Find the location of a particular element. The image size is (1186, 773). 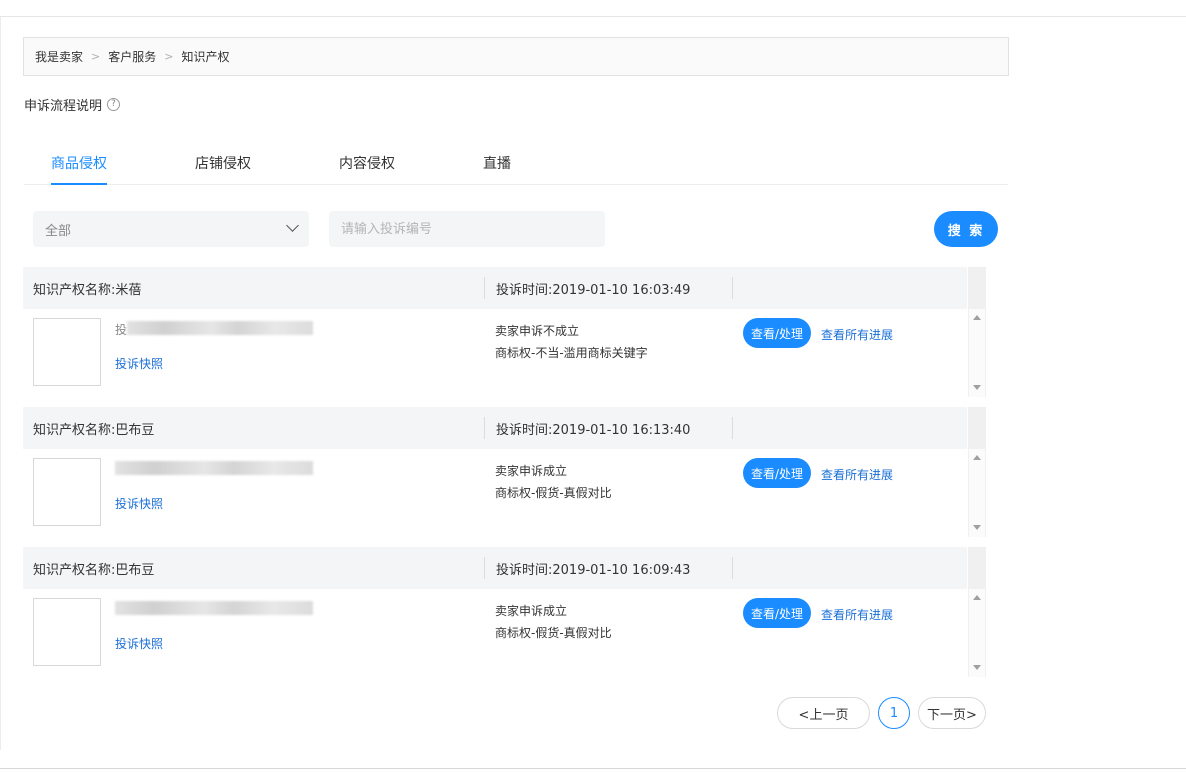

help-icon: ? is located at coordinates (114, 104).